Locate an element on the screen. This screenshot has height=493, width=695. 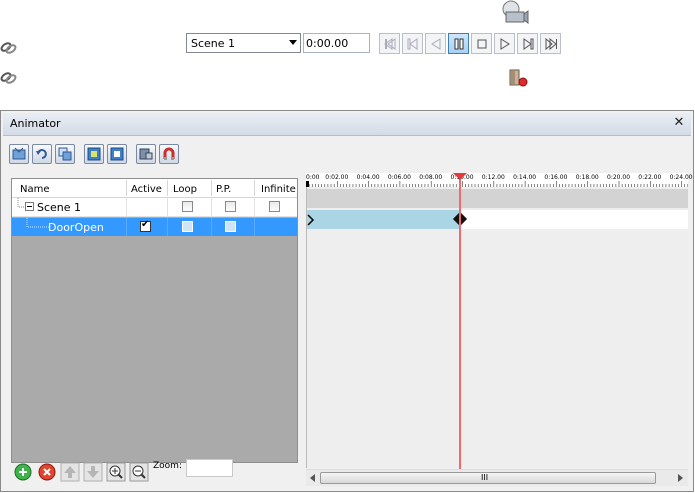
stop-button is located at coordinates (481, 43).